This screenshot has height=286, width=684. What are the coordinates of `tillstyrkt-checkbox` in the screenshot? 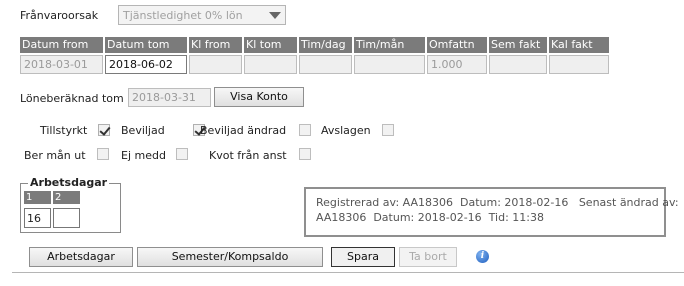 It's located at (104, 130).